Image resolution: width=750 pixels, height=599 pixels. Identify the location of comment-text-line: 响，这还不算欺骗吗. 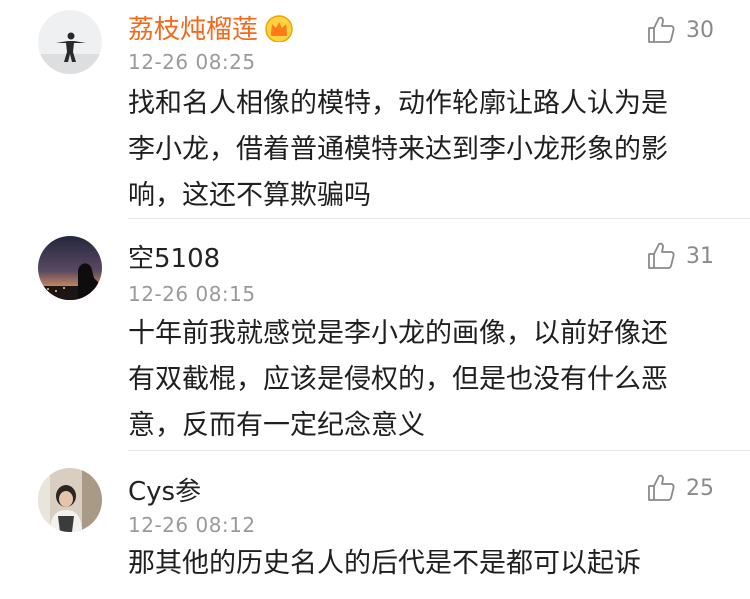
(249, 195).